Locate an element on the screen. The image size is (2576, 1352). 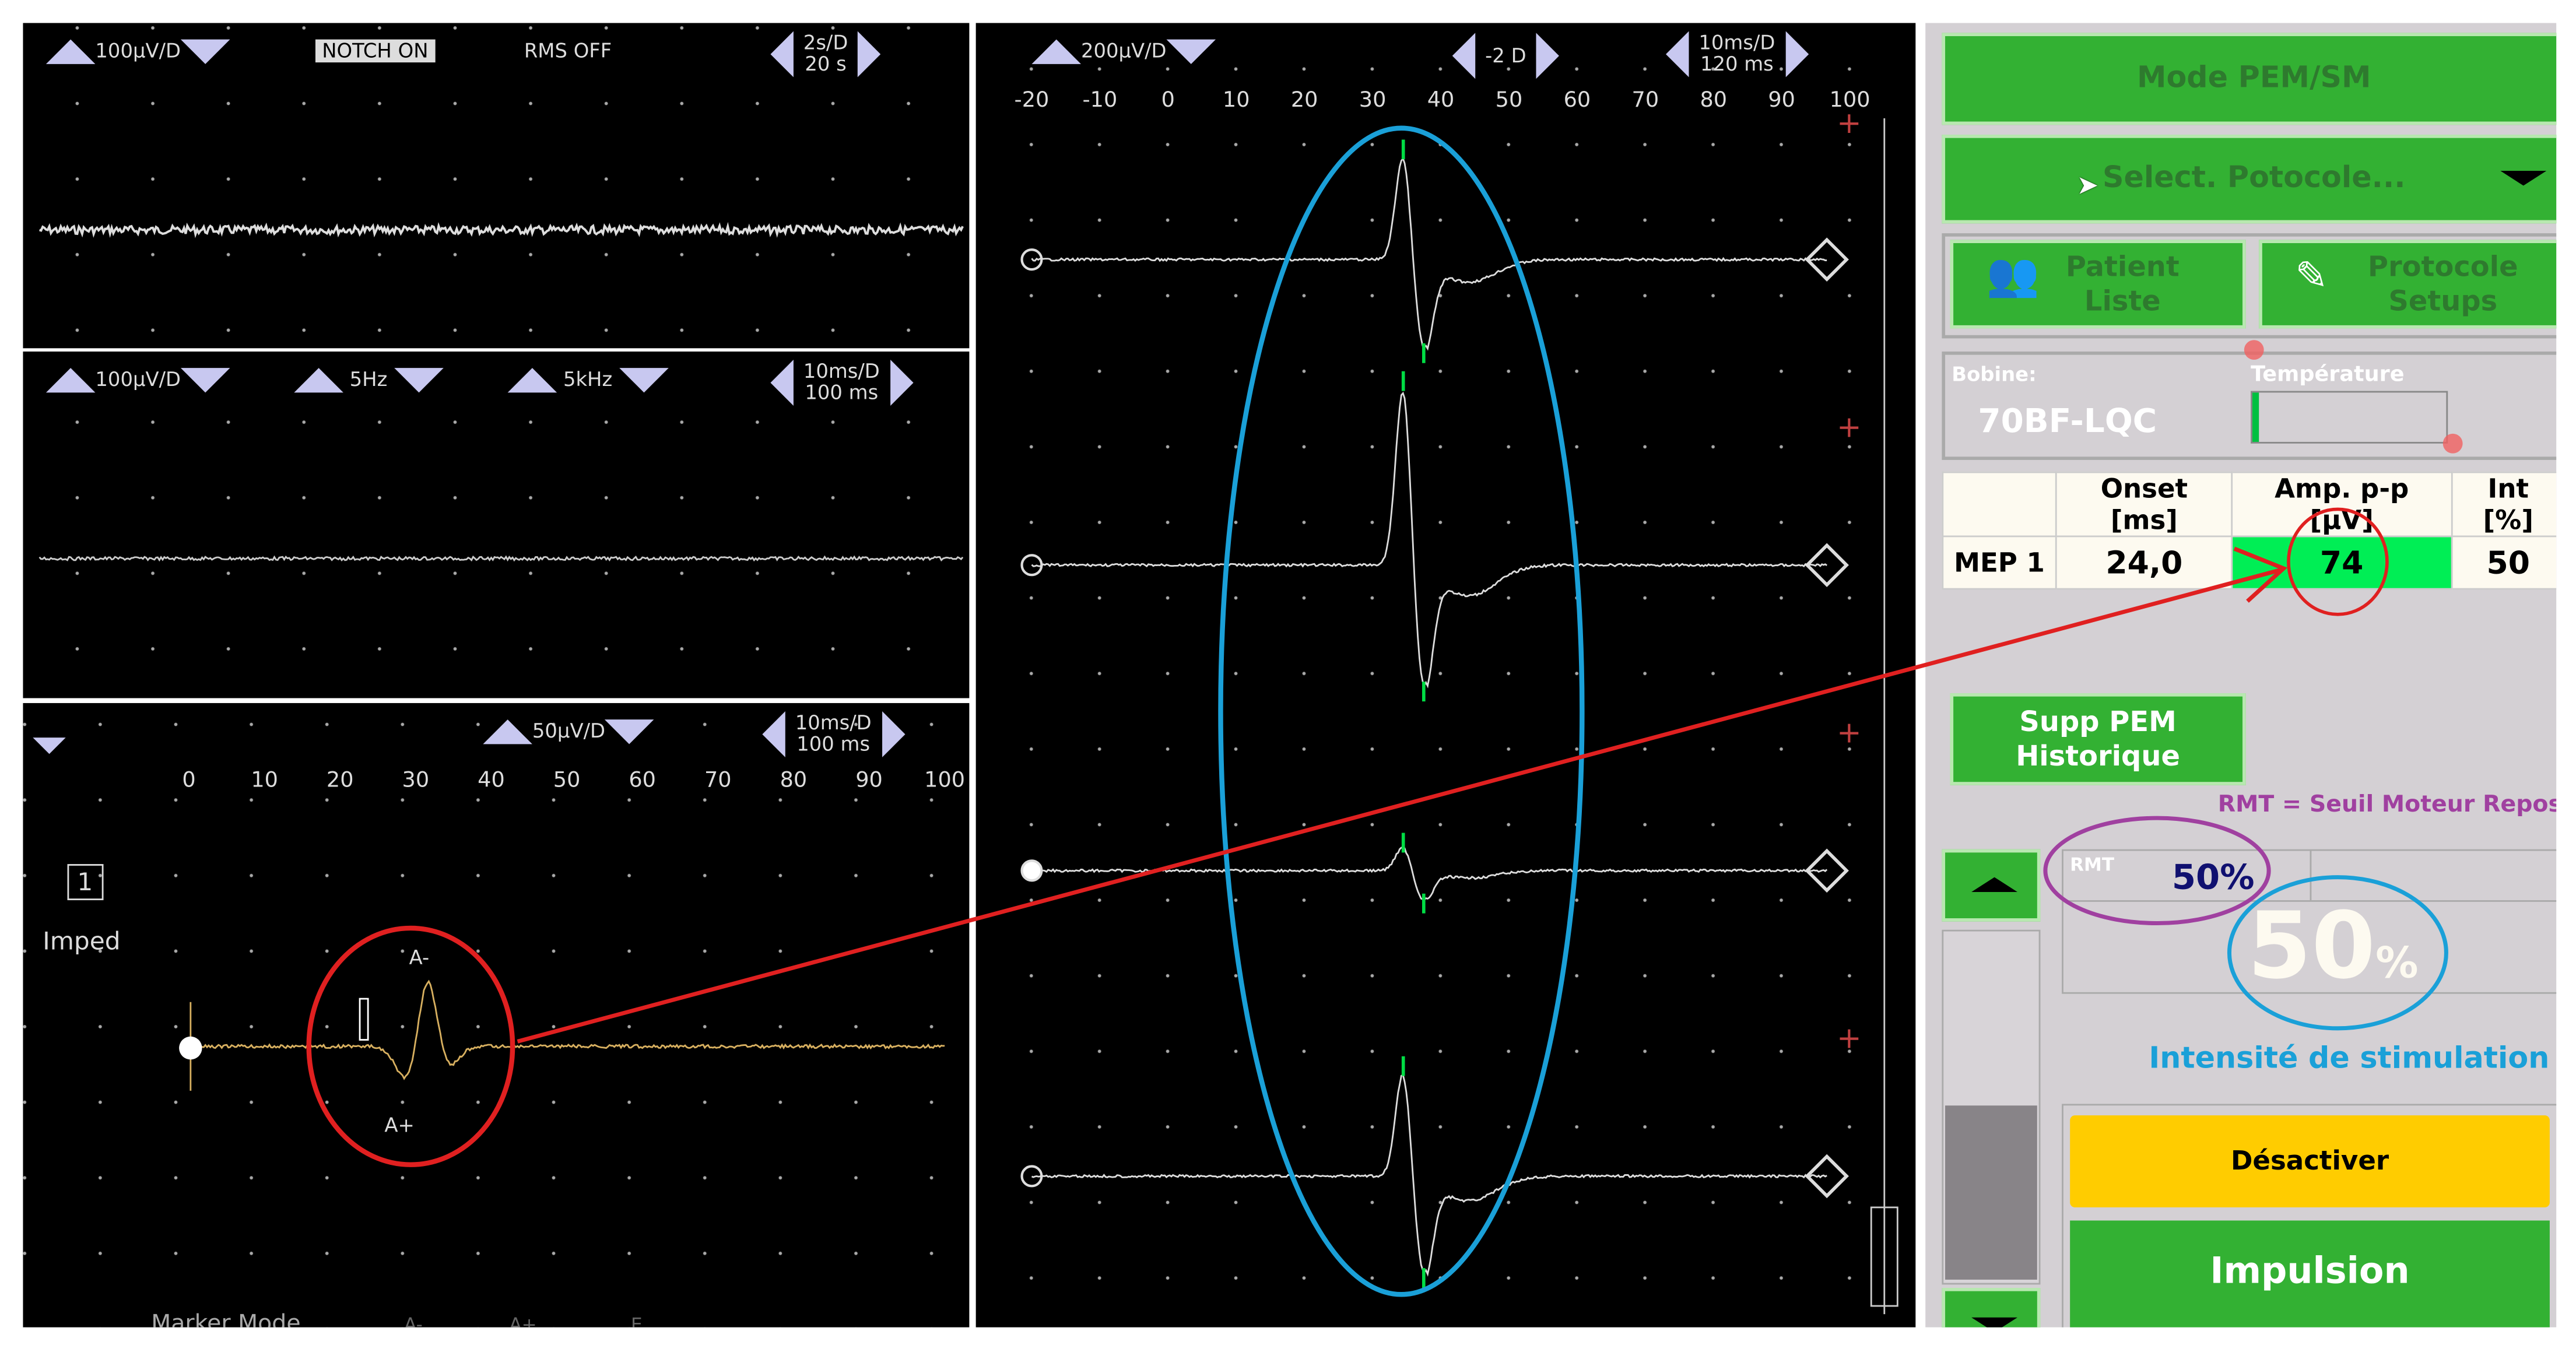
onset-marker is located at coordinates (364, 1019).